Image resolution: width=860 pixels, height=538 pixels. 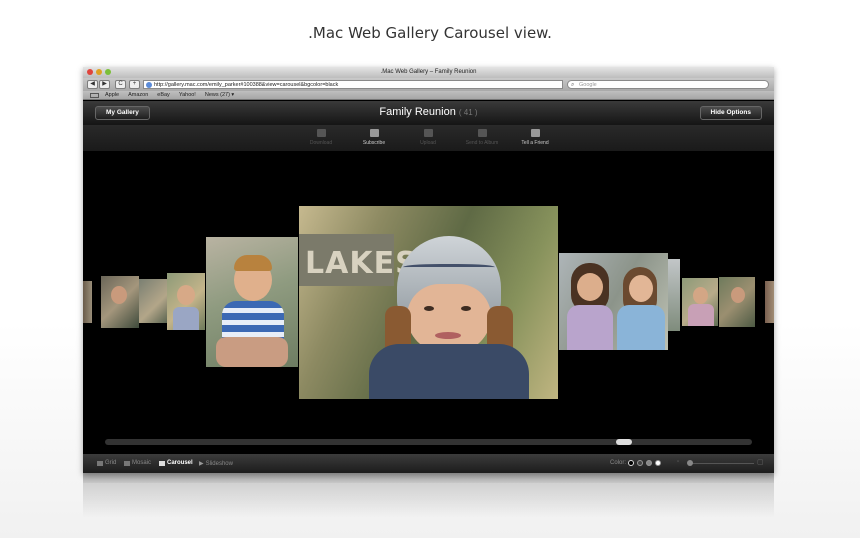 I want to click on carousel-icon, so click(x=162, y=463).